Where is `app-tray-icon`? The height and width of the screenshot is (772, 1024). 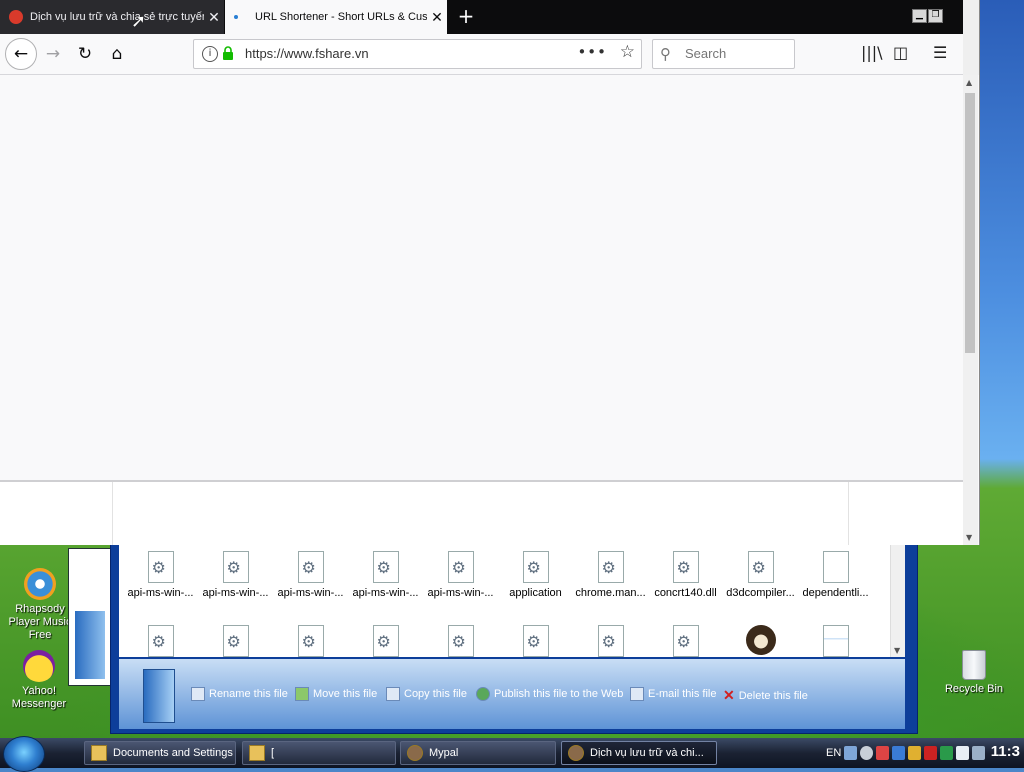
app-tray-icon is located at coordinates (947, 753).